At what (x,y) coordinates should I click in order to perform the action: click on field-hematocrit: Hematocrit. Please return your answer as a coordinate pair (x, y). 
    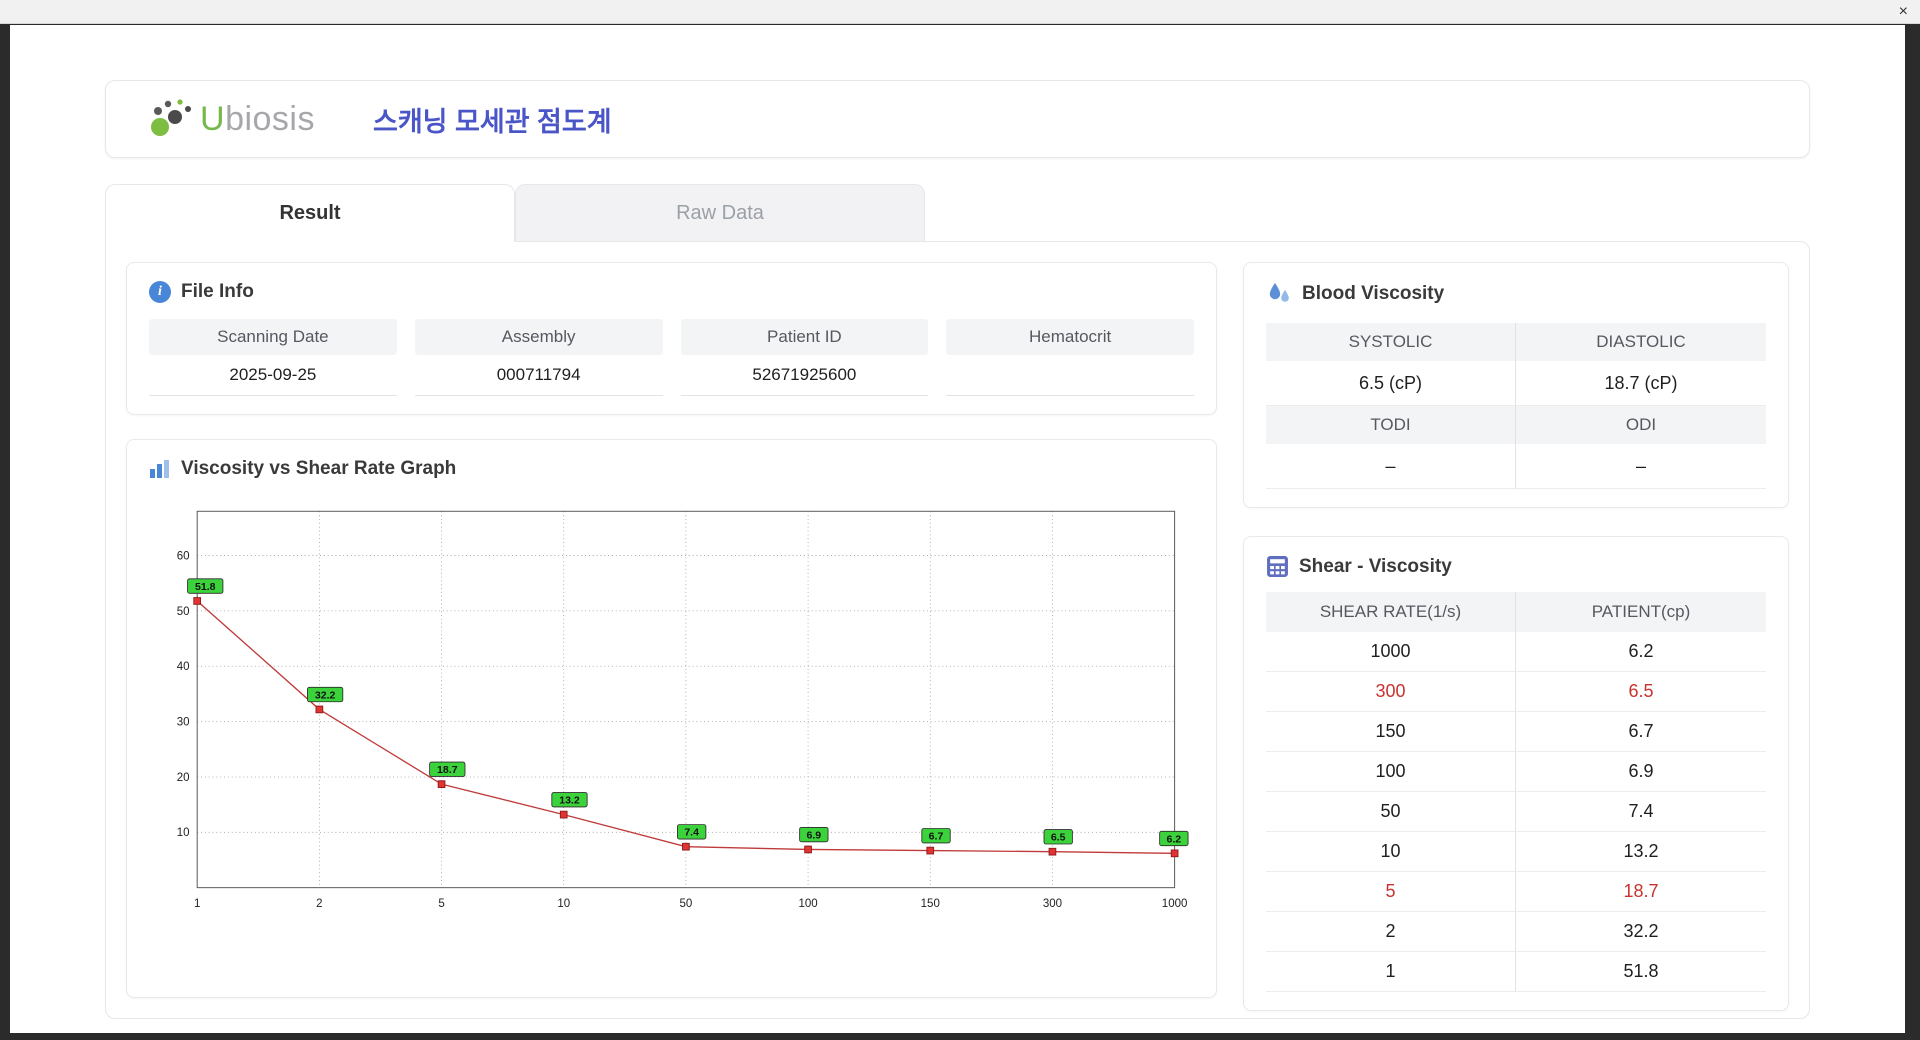
    Looking at the image, I should click on (1070, 357).